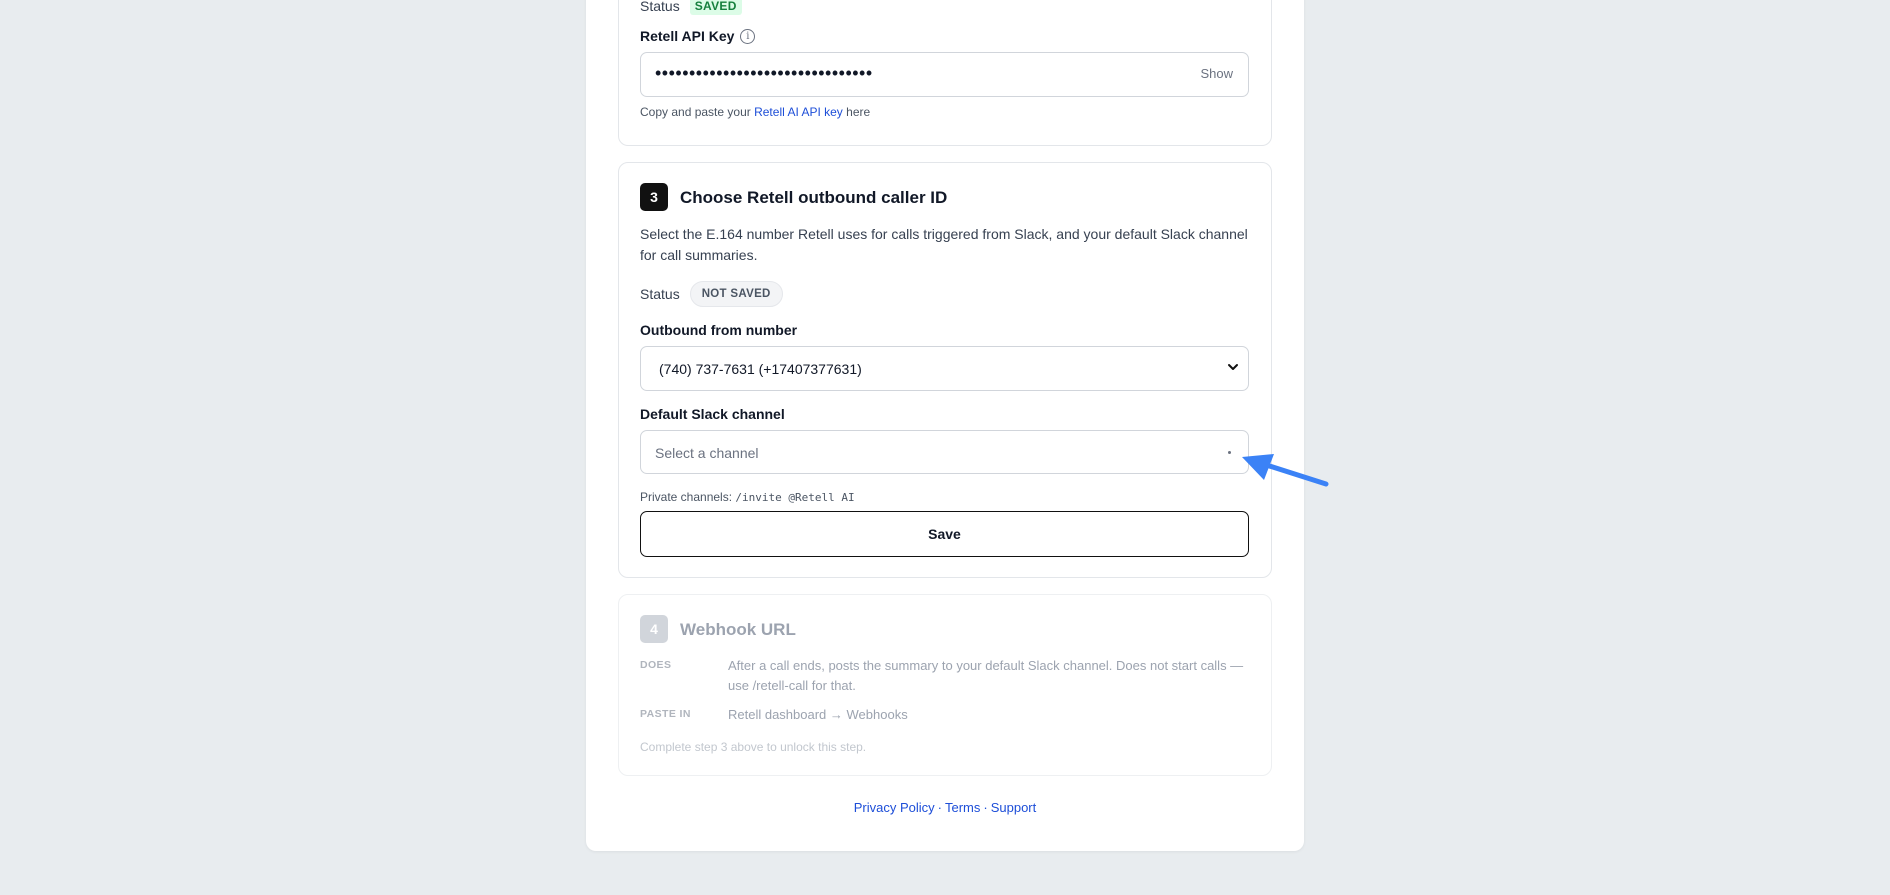  Describe the element at coordinates (738, 629) in the screenshot. I see `step4-title: Webhook URL` at that location.